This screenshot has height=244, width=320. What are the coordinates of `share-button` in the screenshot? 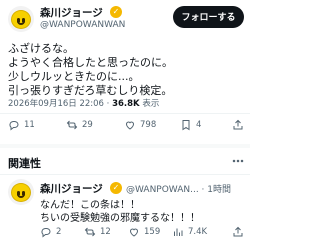 It's located at (238, 125).